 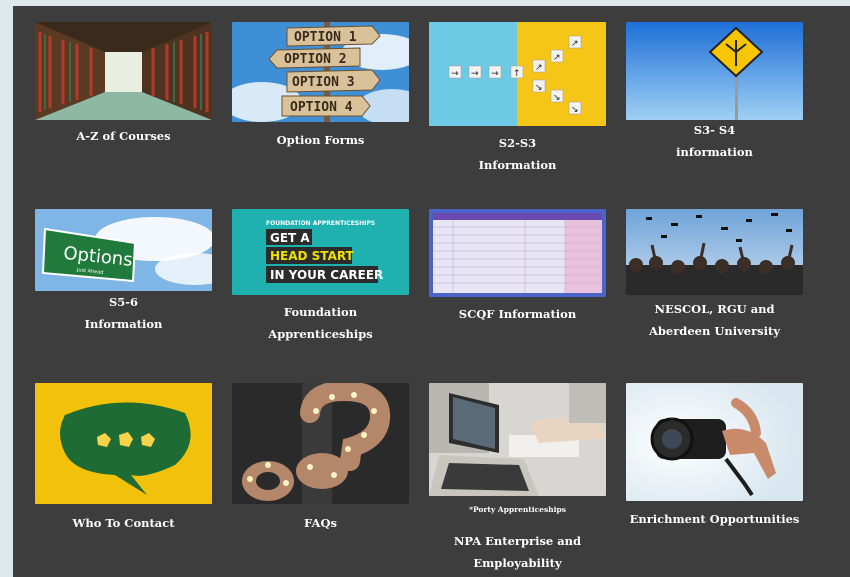 What do you see at coordinates (123, 250) in the screenshot?
I see `s5-6-image: Options Just Ahead` at bounding box center [123, 250].